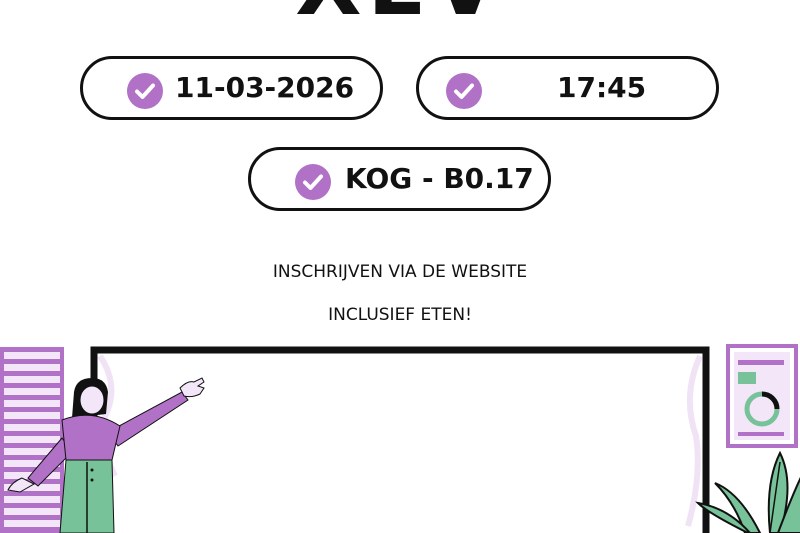 Image resolution: width=800 pixels, height=533 pixels. I want to click on window-blind-illustration, so click(32, 440).